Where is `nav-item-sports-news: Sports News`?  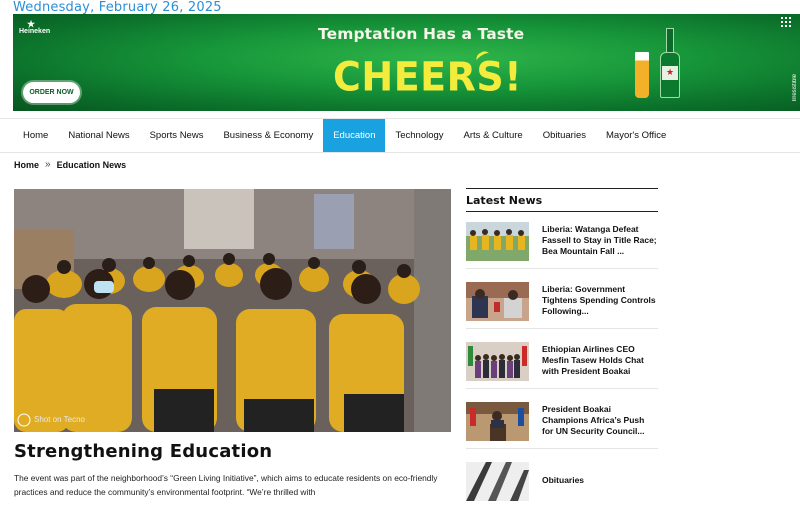
nav-item-sports-news: Sports News is located at coordinates (177, 135).